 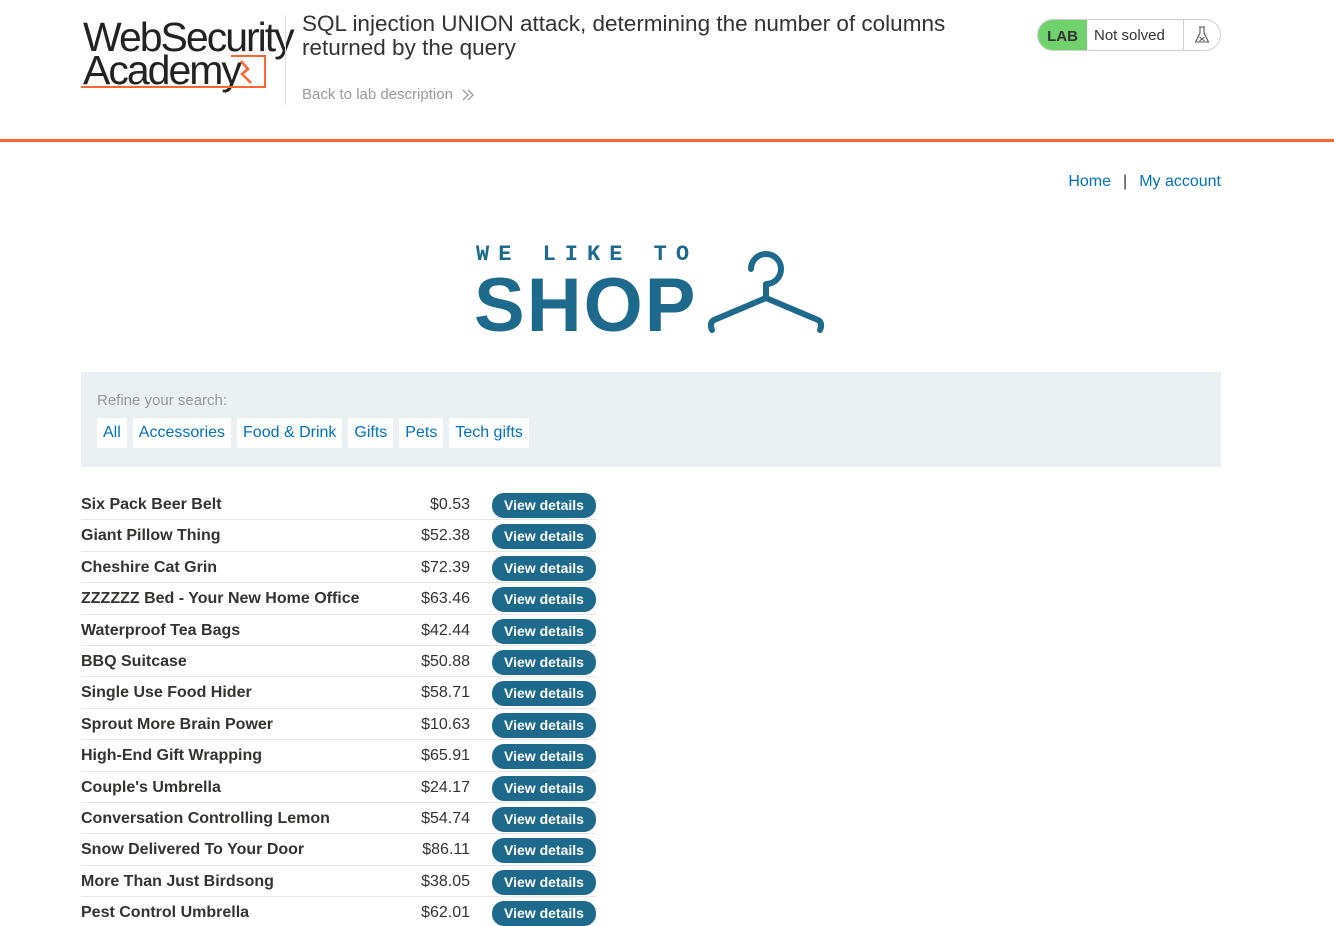 I want to click on filter-food-drink: Food & Drink, so click(x=290, y=433).